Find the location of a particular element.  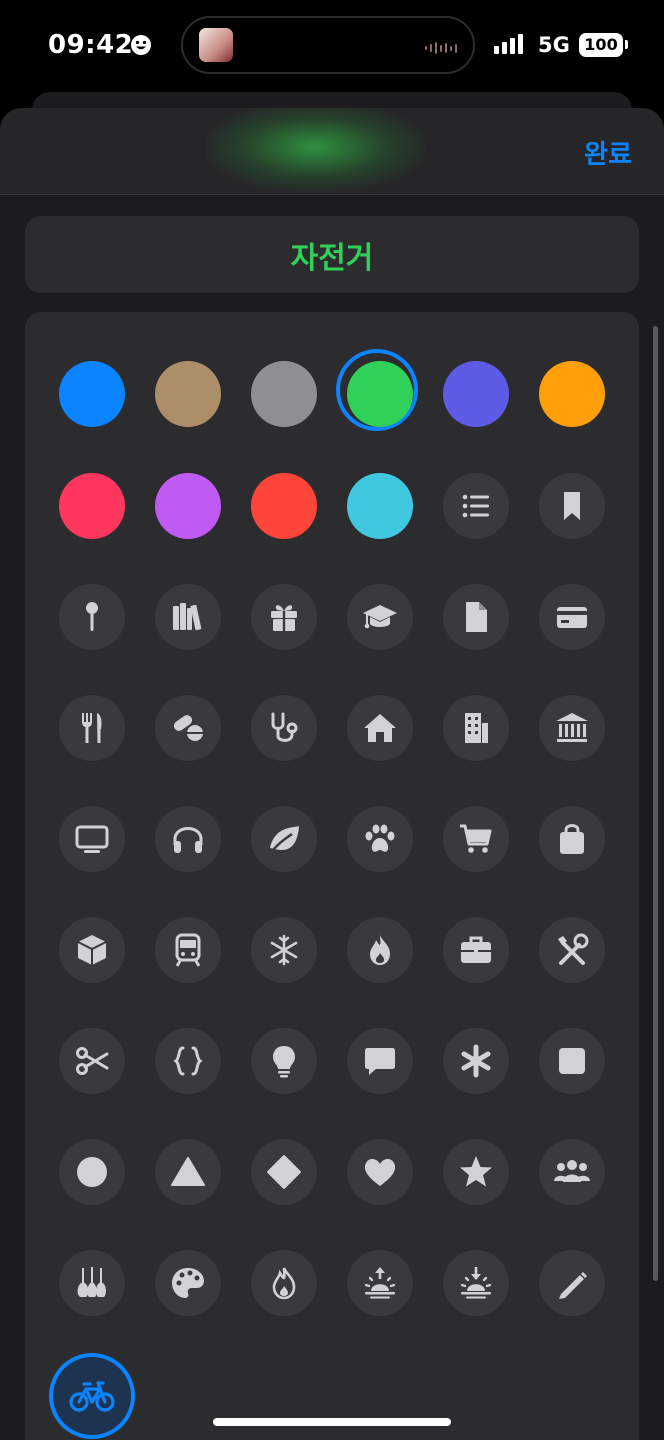

lightbulb-icon is located at coordinates (284, 1061).